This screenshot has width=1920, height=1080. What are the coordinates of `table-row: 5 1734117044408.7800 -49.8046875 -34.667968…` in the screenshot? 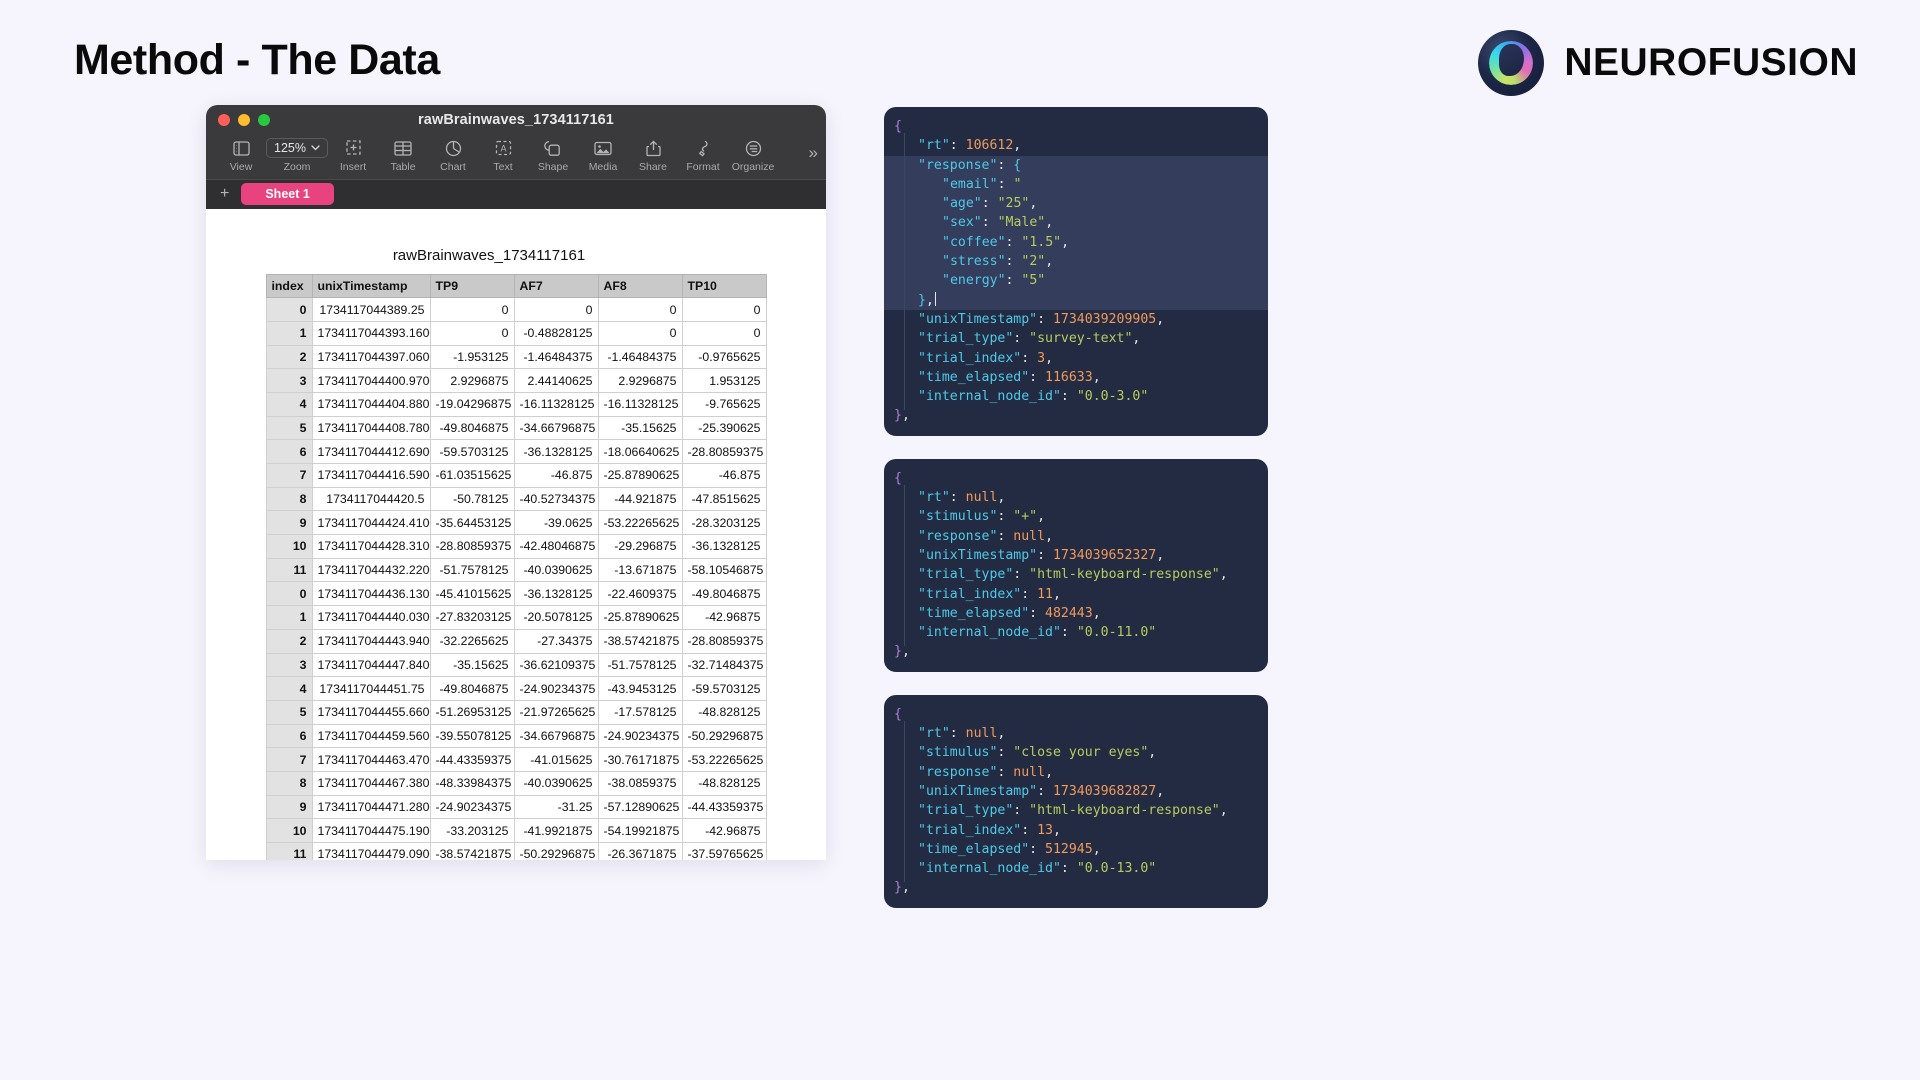 It's located at (516, 428).